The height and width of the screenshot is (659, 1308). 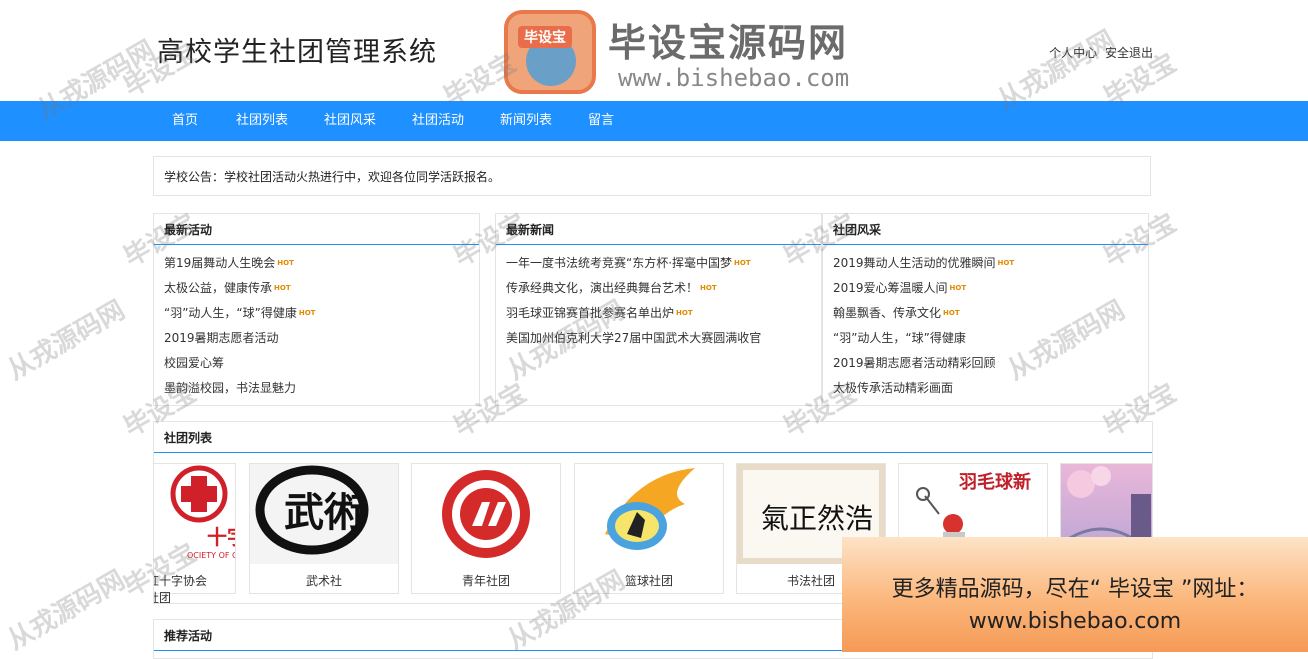 I want to click on activity-item: 太极公益，健康传承 HOT, so click(x=321, y=288).